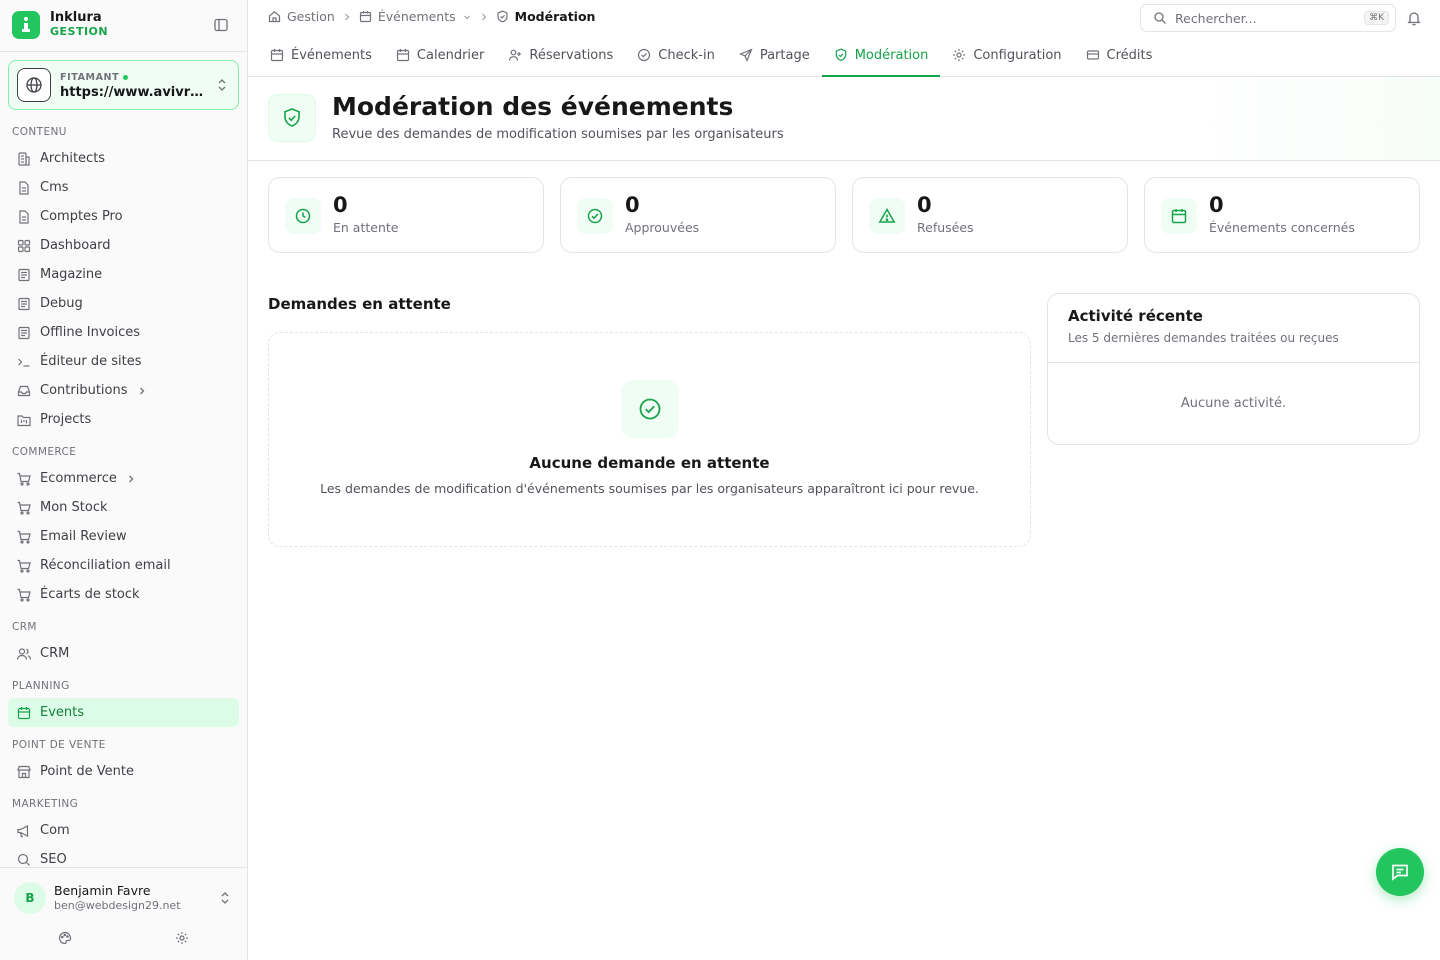 The width and height of the screenshot is (1440, 960). What do you see at coordinates (55, 830) in the screenshot?
I see `sidebar-item-label: Com` at bounding box center [55, 830].